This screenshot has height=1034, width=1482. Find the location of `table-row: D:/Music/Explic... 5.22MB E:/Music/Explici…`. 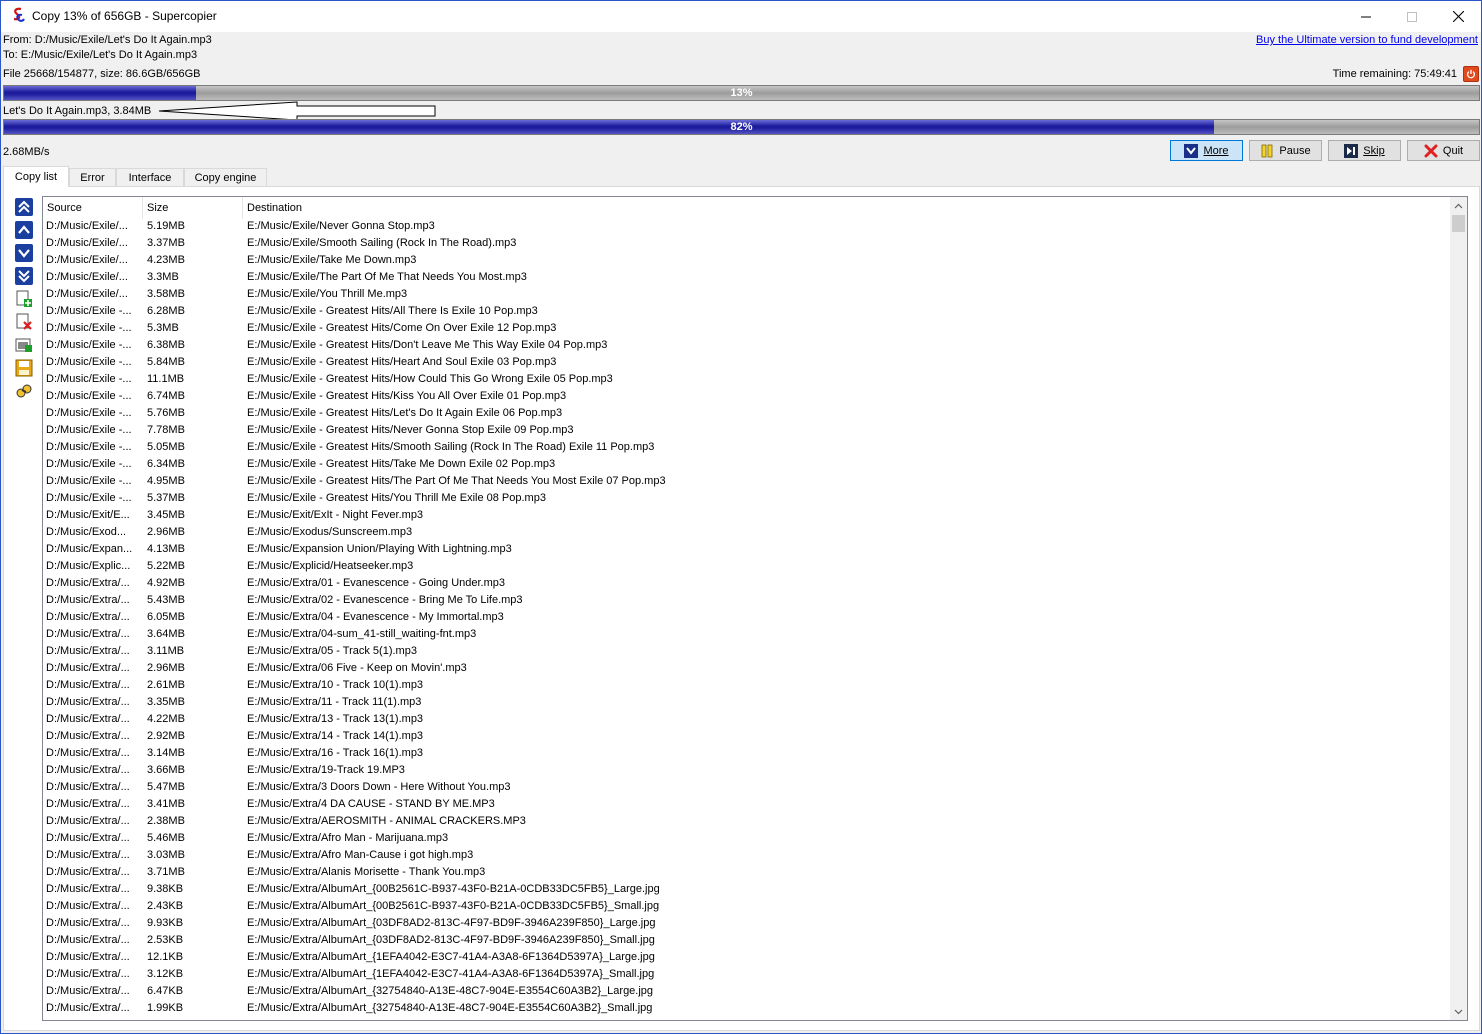

table-row: D:/Music/Explic... 5.22MB E:/Music/Explici… is located at coordinates (747, 567).